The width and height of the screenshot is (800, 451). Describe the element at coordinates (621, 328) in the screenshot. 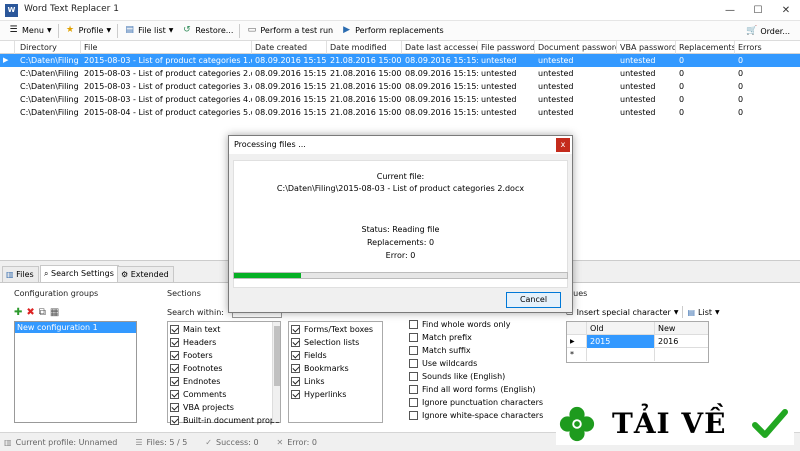

I see `column-header: Old` at that location.